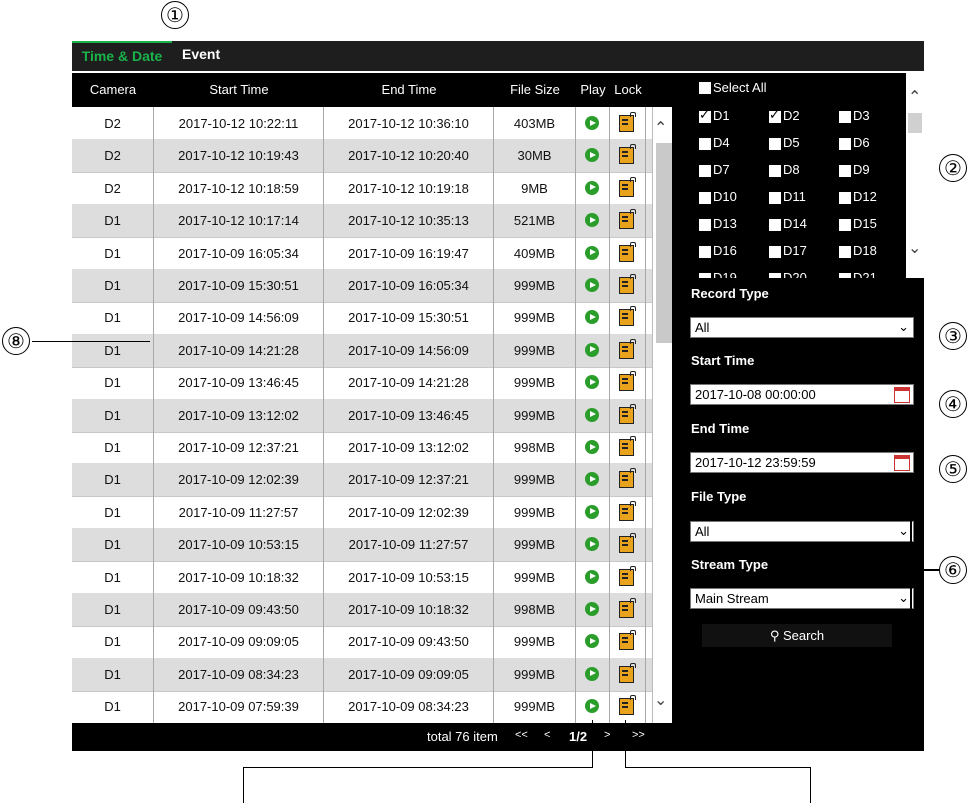 This screenshot has height=803, width=968. I want to click on start-time-field: 2017-10-08 00:00:00, so click(802, 394).